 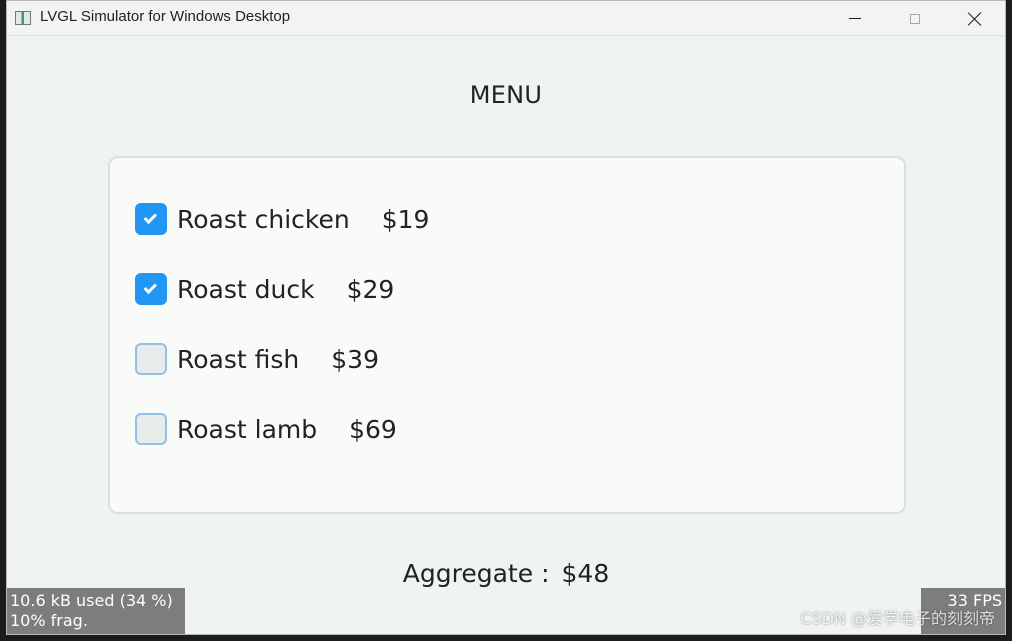 What do you see at coordinates (506, 95) in the screenshot?
I see `menu-title: MENU` at bounding box center [506, 95].